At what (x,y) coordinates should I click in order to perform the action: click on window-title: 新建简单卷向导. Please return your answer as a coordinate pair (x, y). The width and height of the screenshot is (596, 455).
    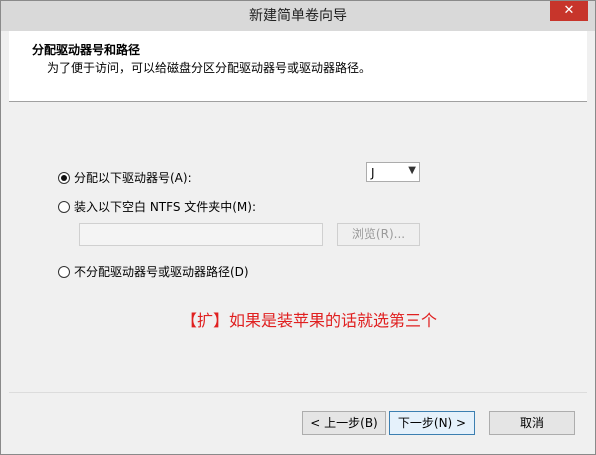
    Looking at the image, I should click on (298, 16).